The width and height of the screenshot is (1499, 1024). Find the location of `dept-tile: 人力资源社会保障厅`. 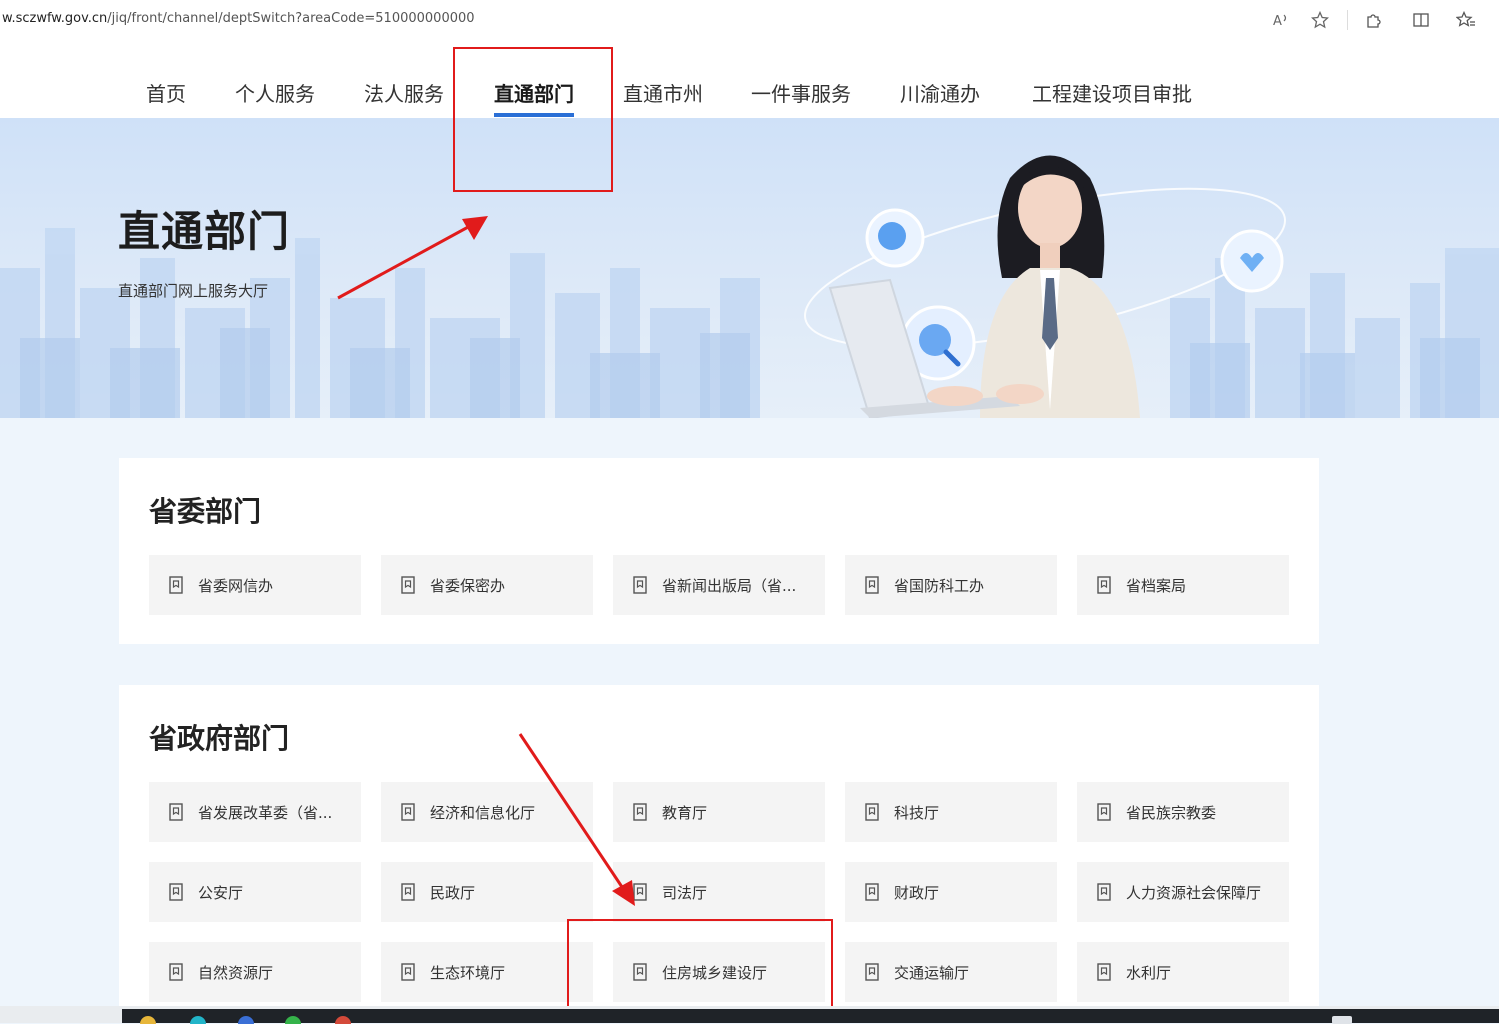

dept-tile: 人力资源社会保障厅 is located at coordinates (1183, 892).